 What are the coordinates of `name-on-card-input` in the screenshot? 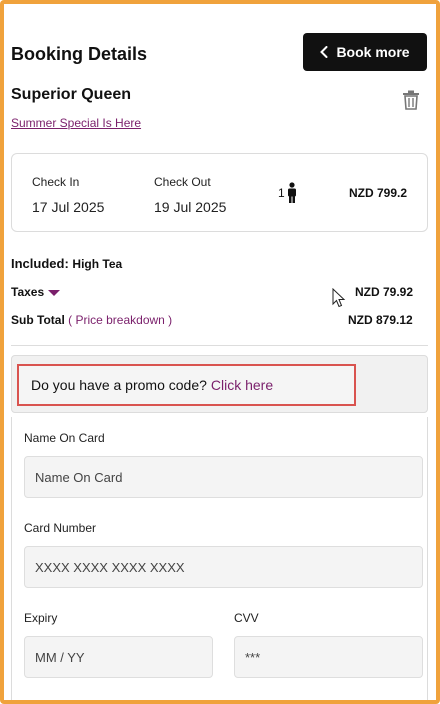 It's located at (223, 477).